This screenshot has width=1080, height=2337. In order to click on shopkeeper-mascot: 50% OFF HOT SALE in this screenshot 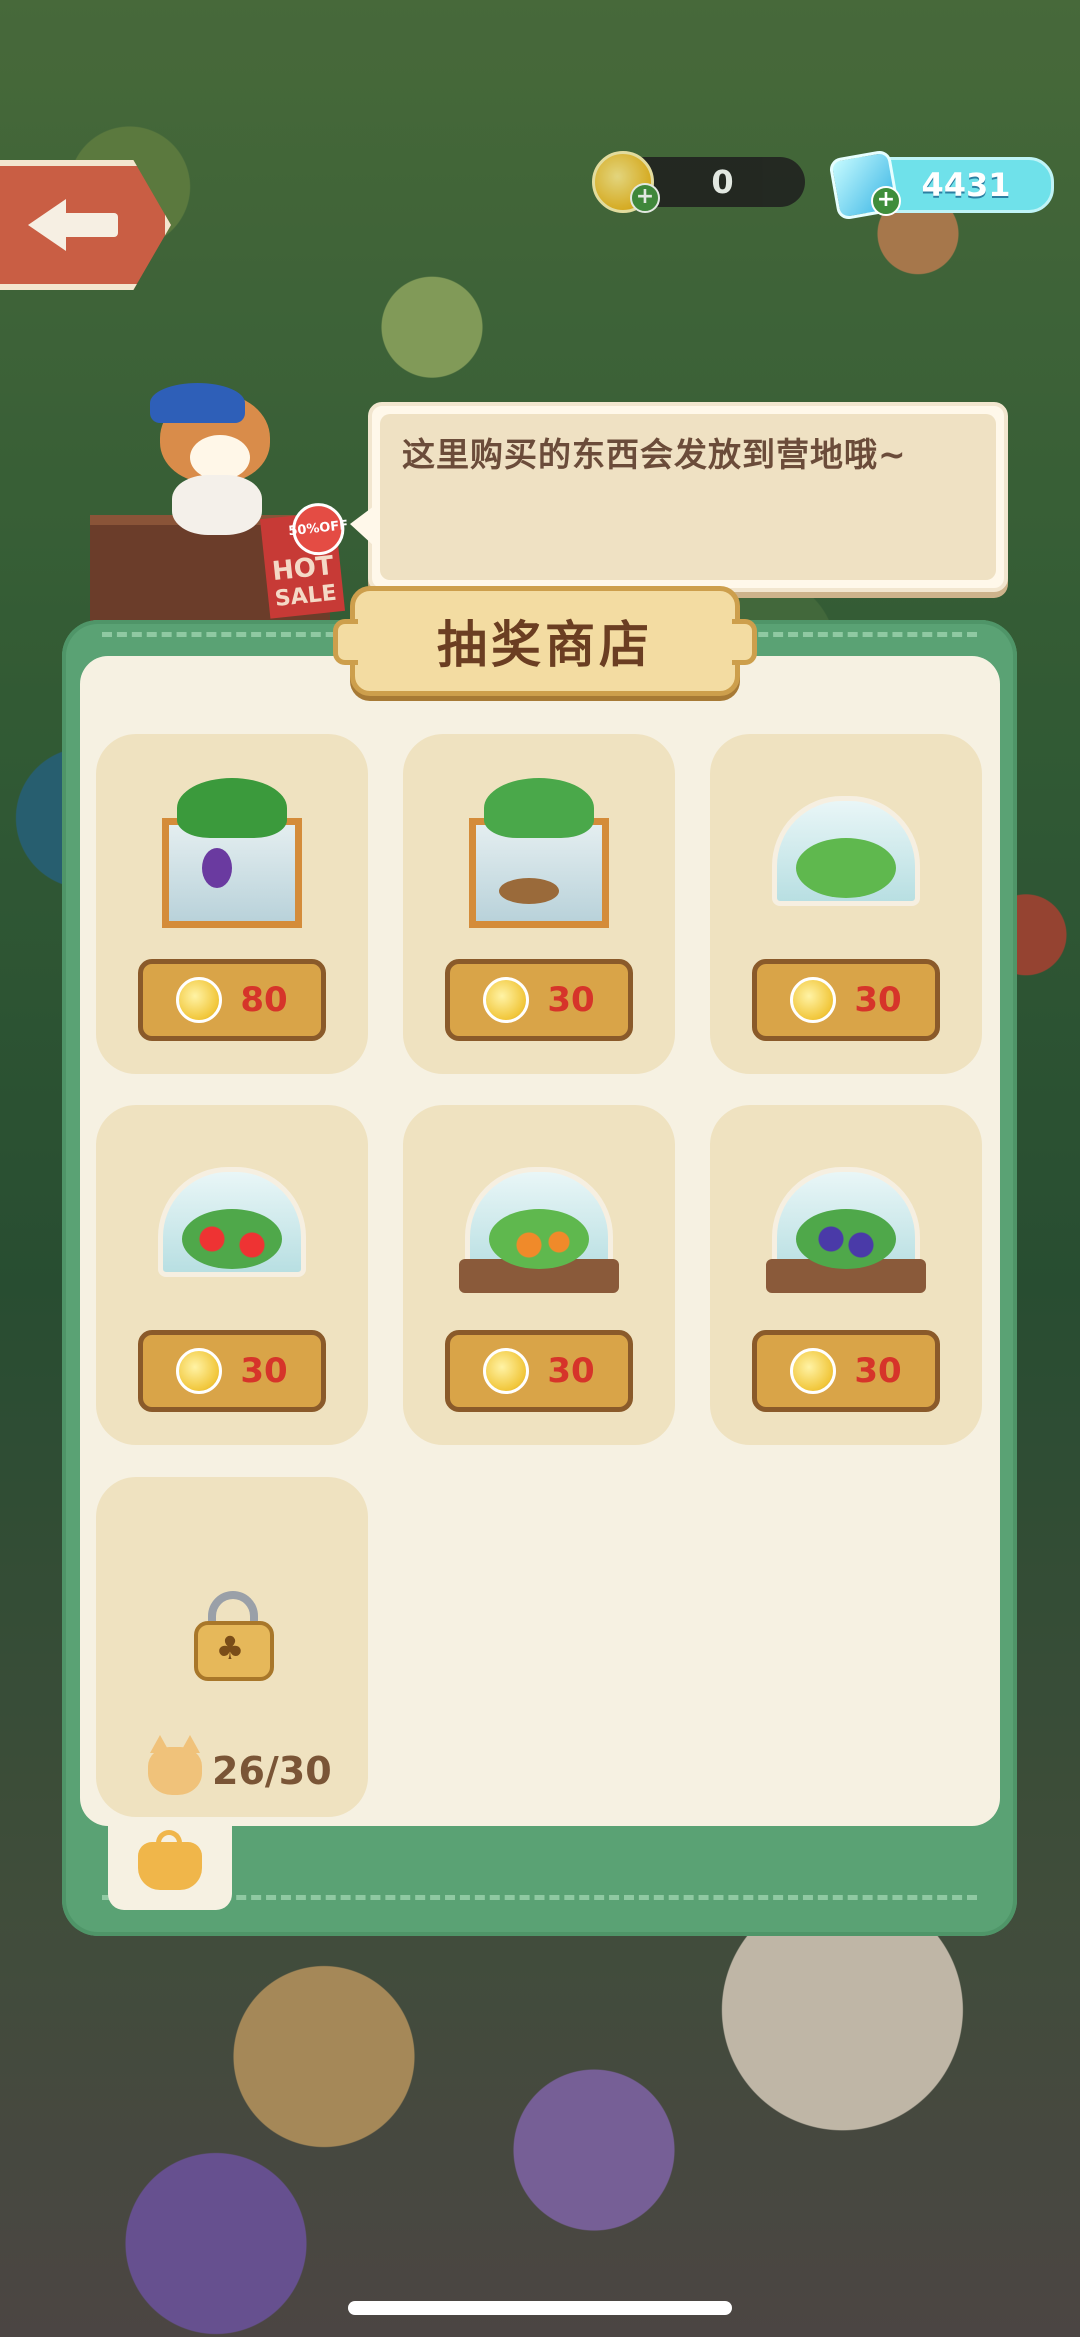, I will do `click(220, 500)`.